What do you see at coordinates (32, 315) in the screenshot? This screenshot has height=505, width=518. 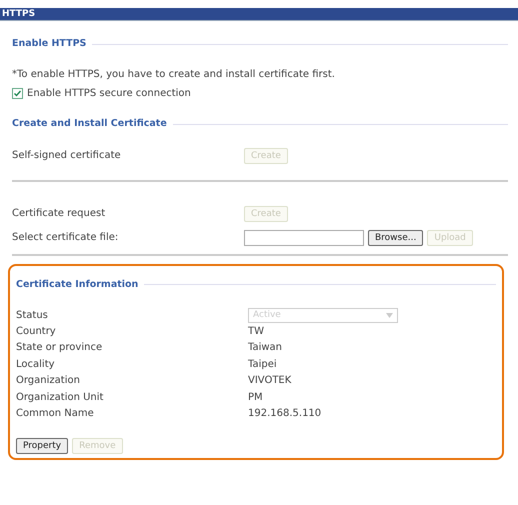 I see `field-label: Status` at bounding box center [32, 315].